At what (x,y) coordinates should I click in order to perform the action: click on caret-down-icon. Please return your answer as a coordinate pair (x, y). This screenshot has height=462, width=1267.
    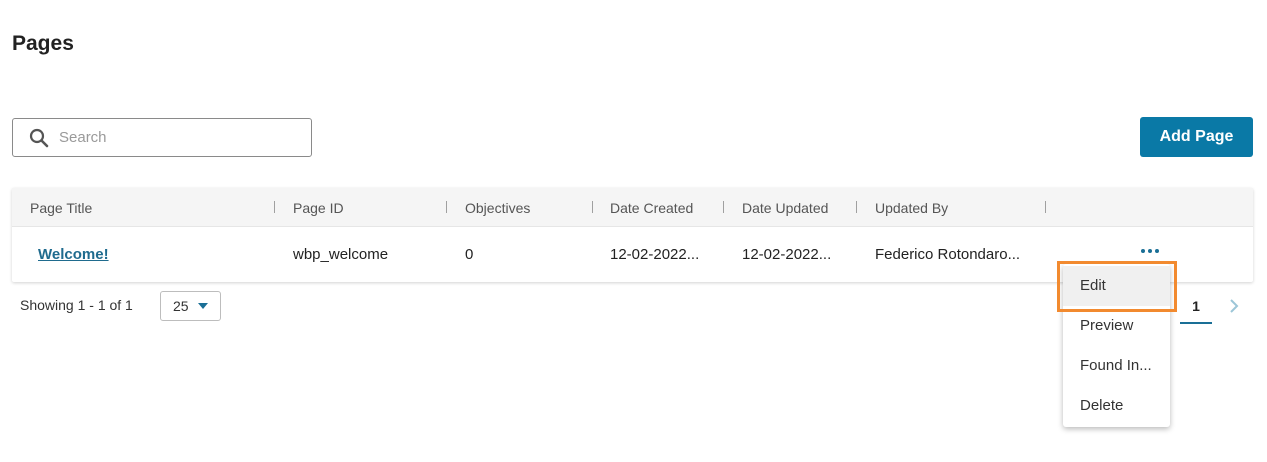
    Looking at the image, I should click on (202, 306).